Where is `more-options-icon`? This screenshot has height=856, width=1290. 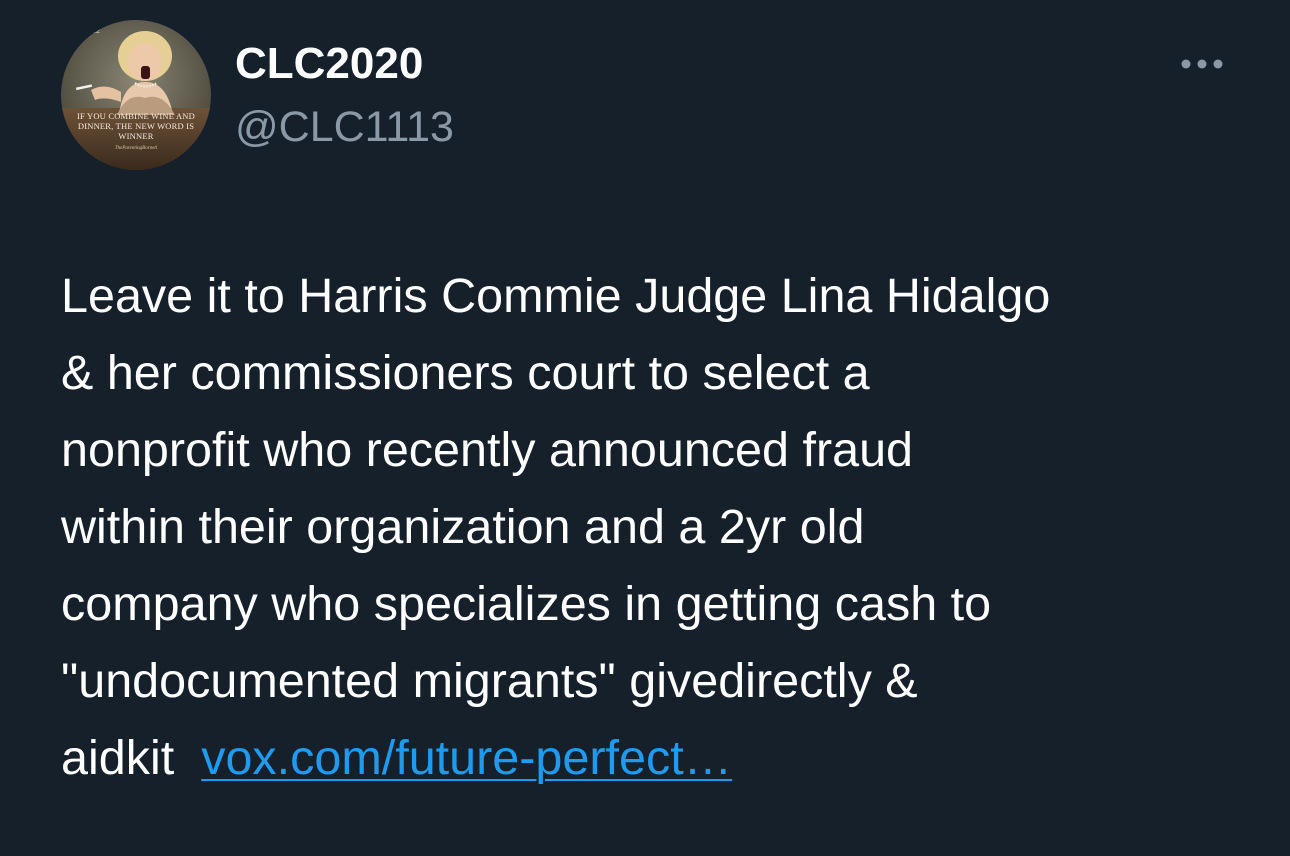 more-options-icon is located at coordinates (1202, 64).